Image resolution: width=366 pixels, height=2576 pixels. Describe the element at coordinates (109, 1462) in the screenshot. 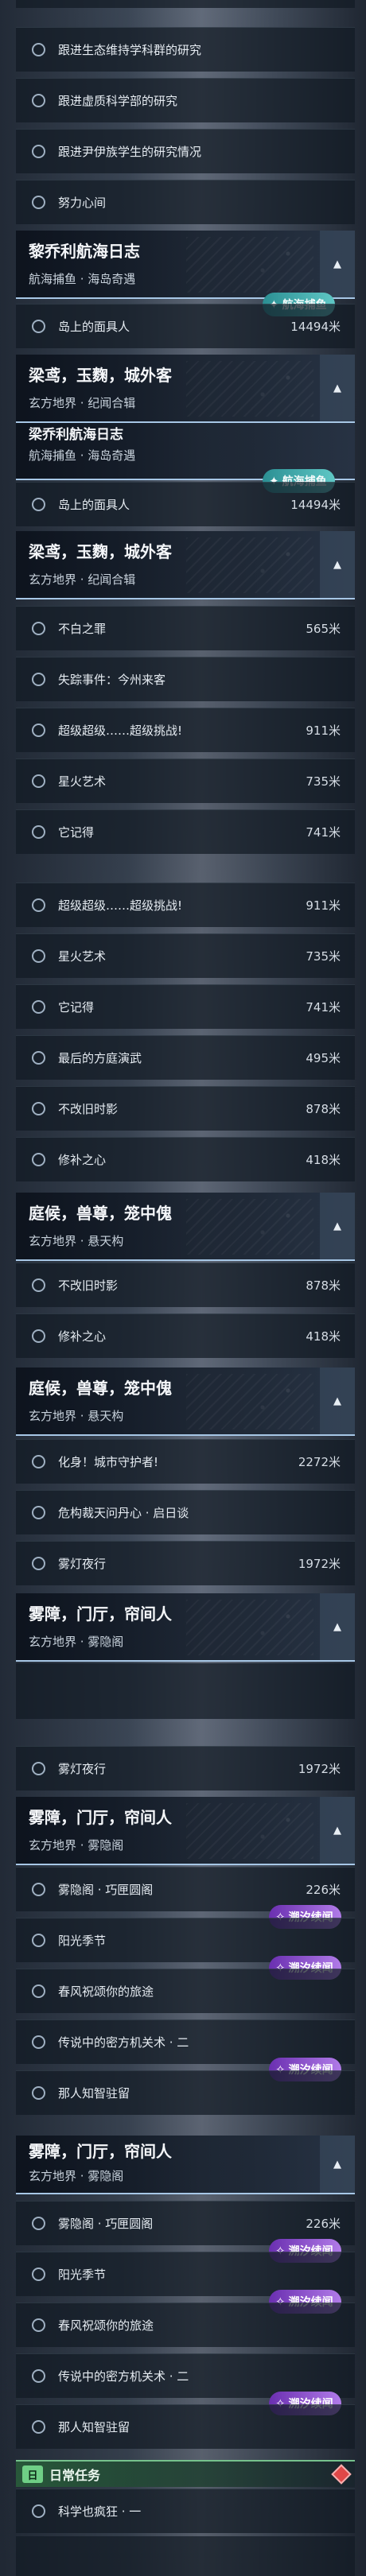

I see `quest-label: 化身！城市守护者!` at that location.